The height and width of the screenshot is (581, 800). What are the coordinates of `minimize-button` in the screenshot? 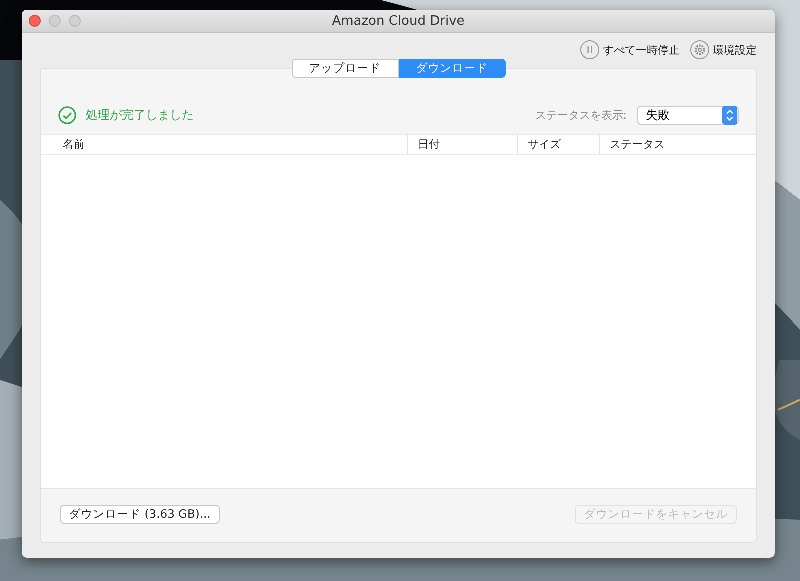 It's located at (55, 21).